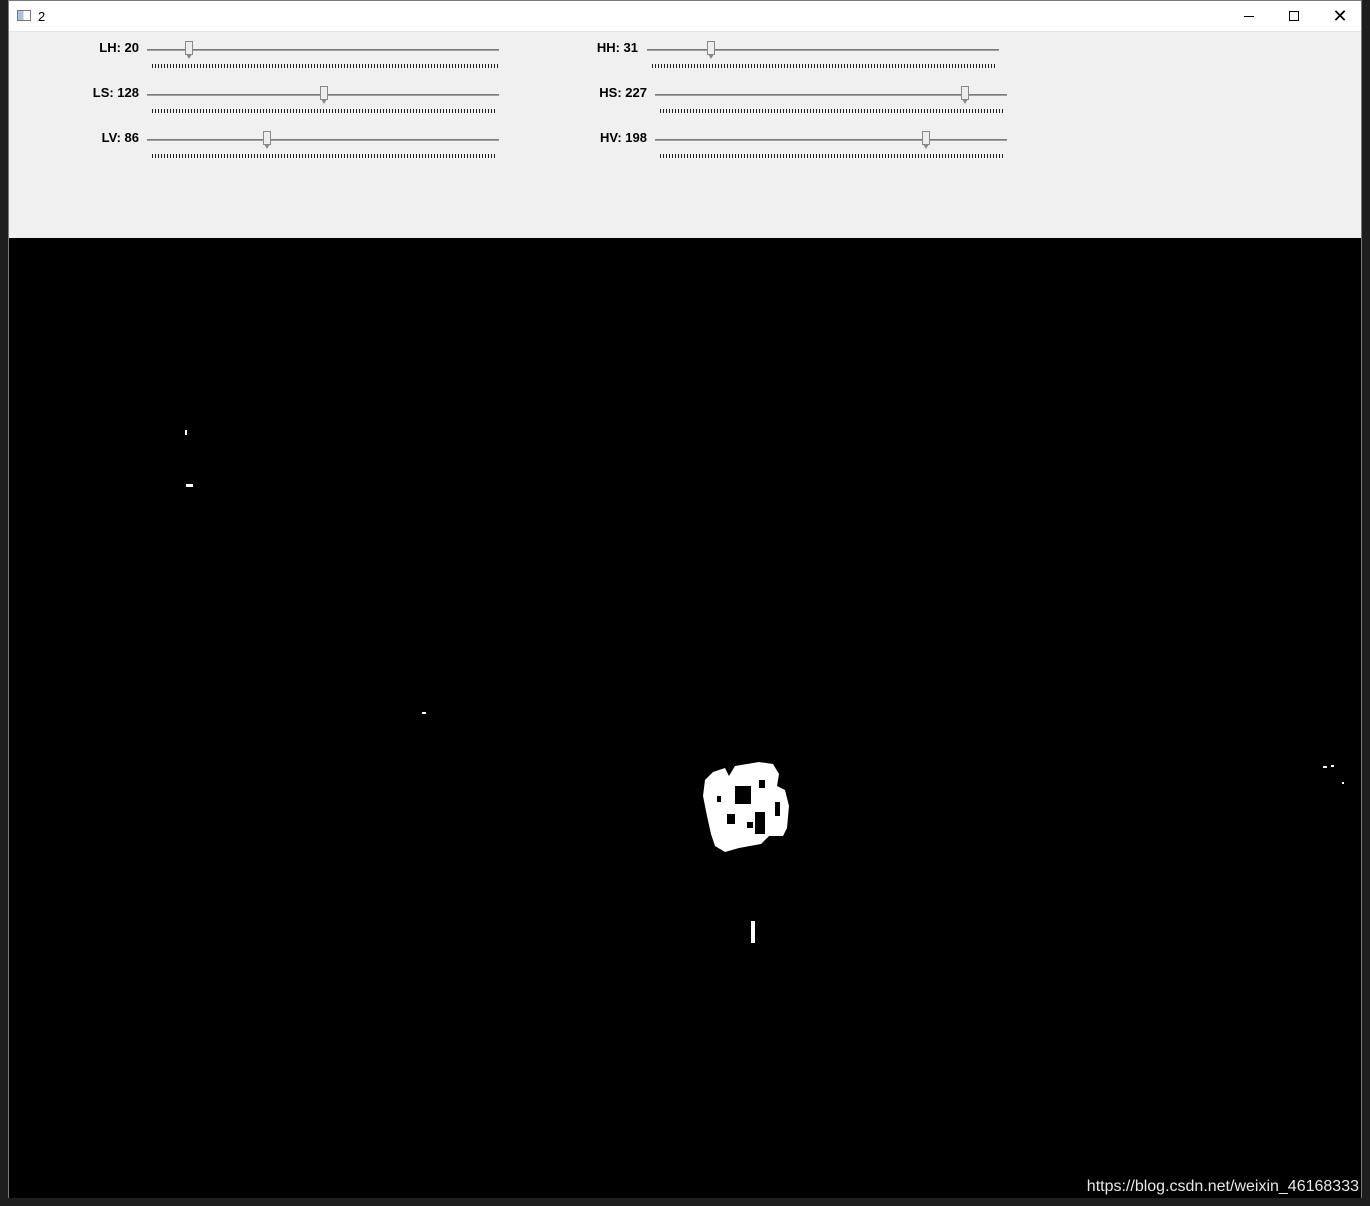 The width and height of the screenshot is (1370, 1206). Describe the element at coordinates (831, 140) in the screenshot. I see `trackbar-hv-track` at that location.